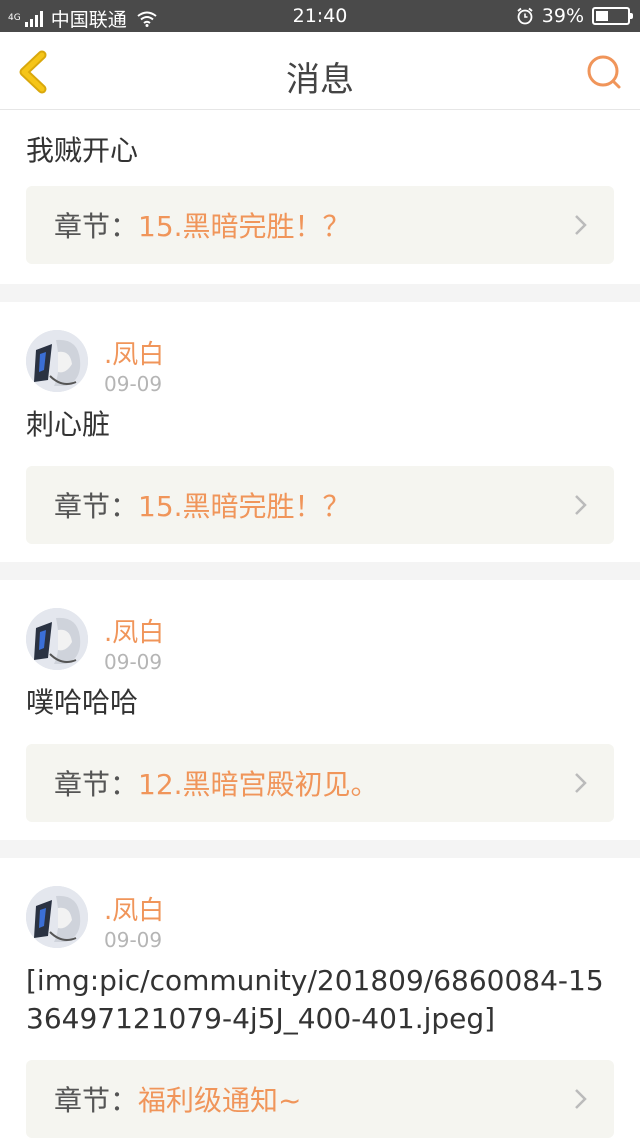  Describe the element at coordinates (320, 1099) in the screenshot. I see `chapter-link: 章节： 福利级通知~` at that location.